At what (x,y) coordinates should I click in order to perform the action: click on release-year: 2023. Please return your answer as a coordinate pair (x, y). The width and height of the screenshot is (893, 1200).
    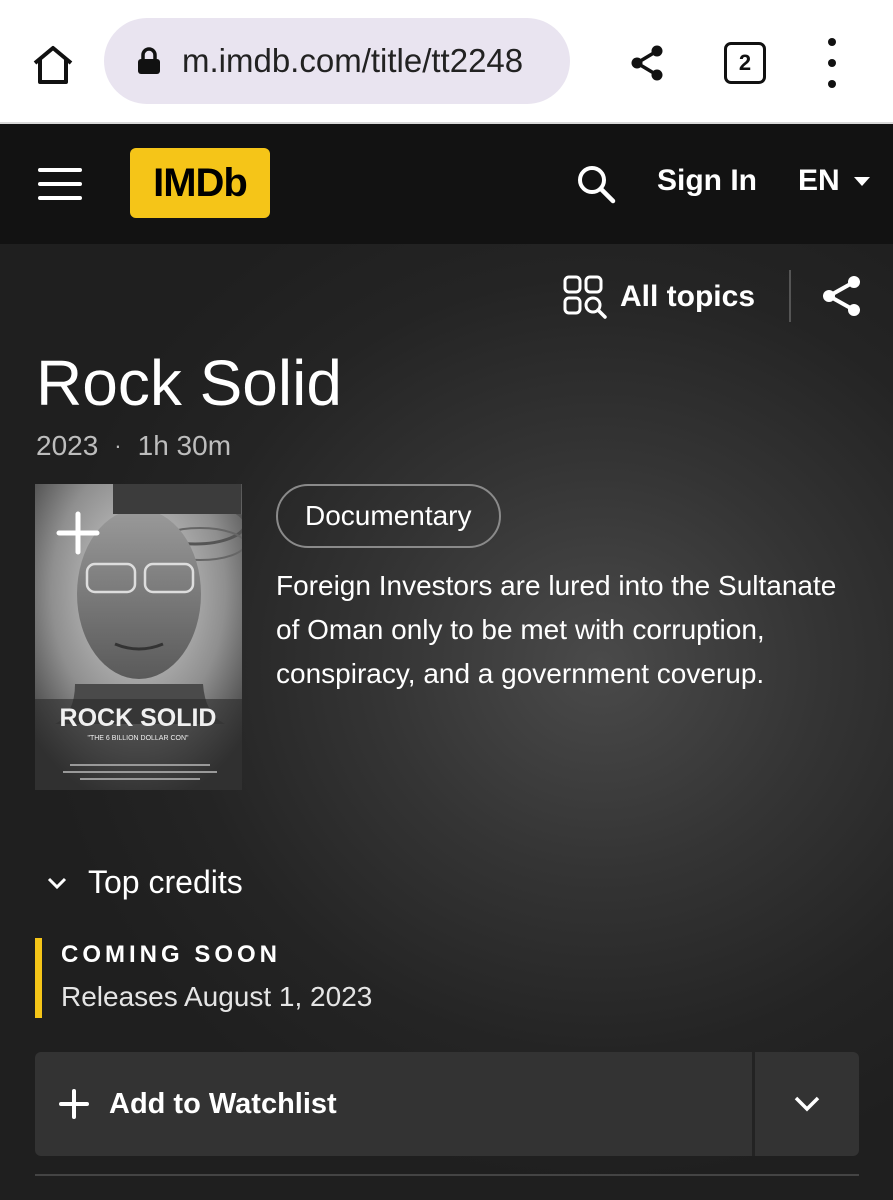
    Looking at the image, I should click on (67, 446).